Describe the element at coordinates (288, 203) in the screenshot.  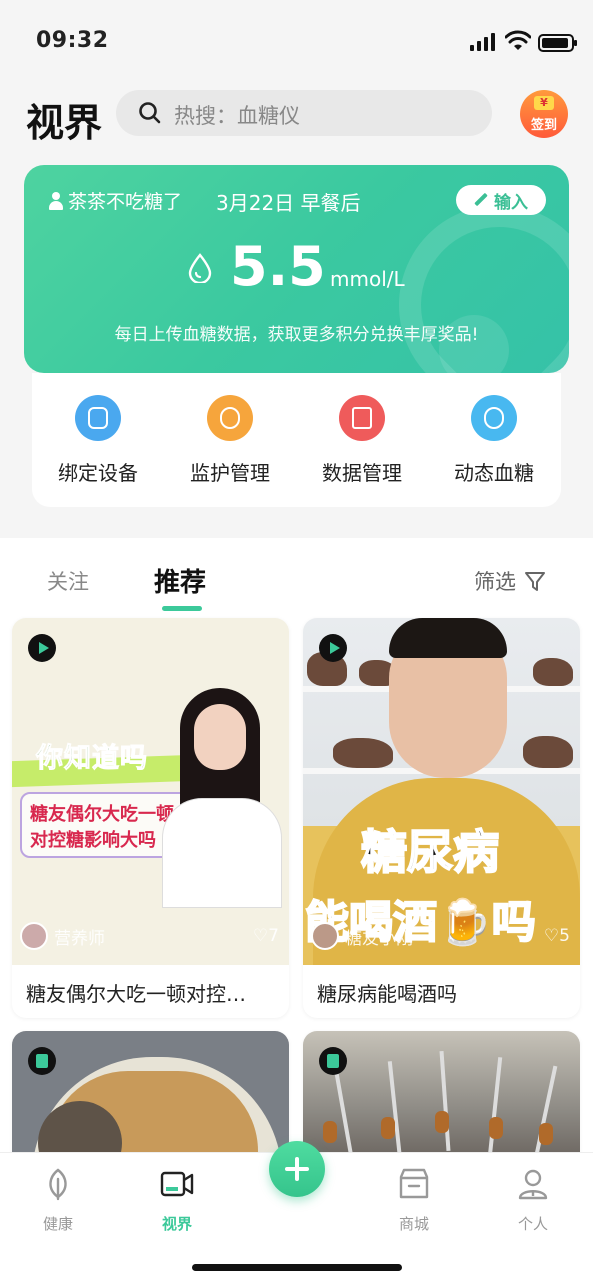
I see `glucose-date: 3月22日 早餐后` at that location.